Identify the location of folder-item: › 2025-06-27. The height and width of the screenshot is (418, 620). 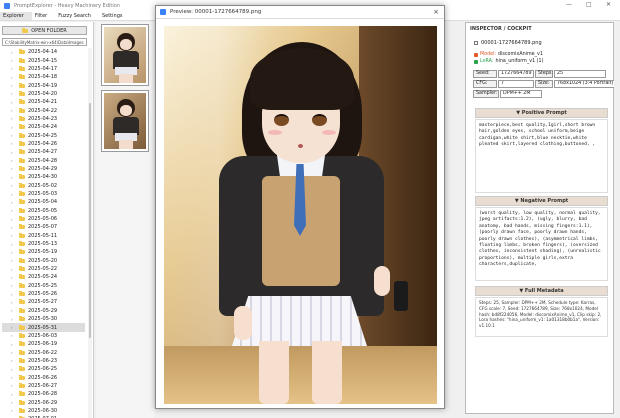
(43, 386).